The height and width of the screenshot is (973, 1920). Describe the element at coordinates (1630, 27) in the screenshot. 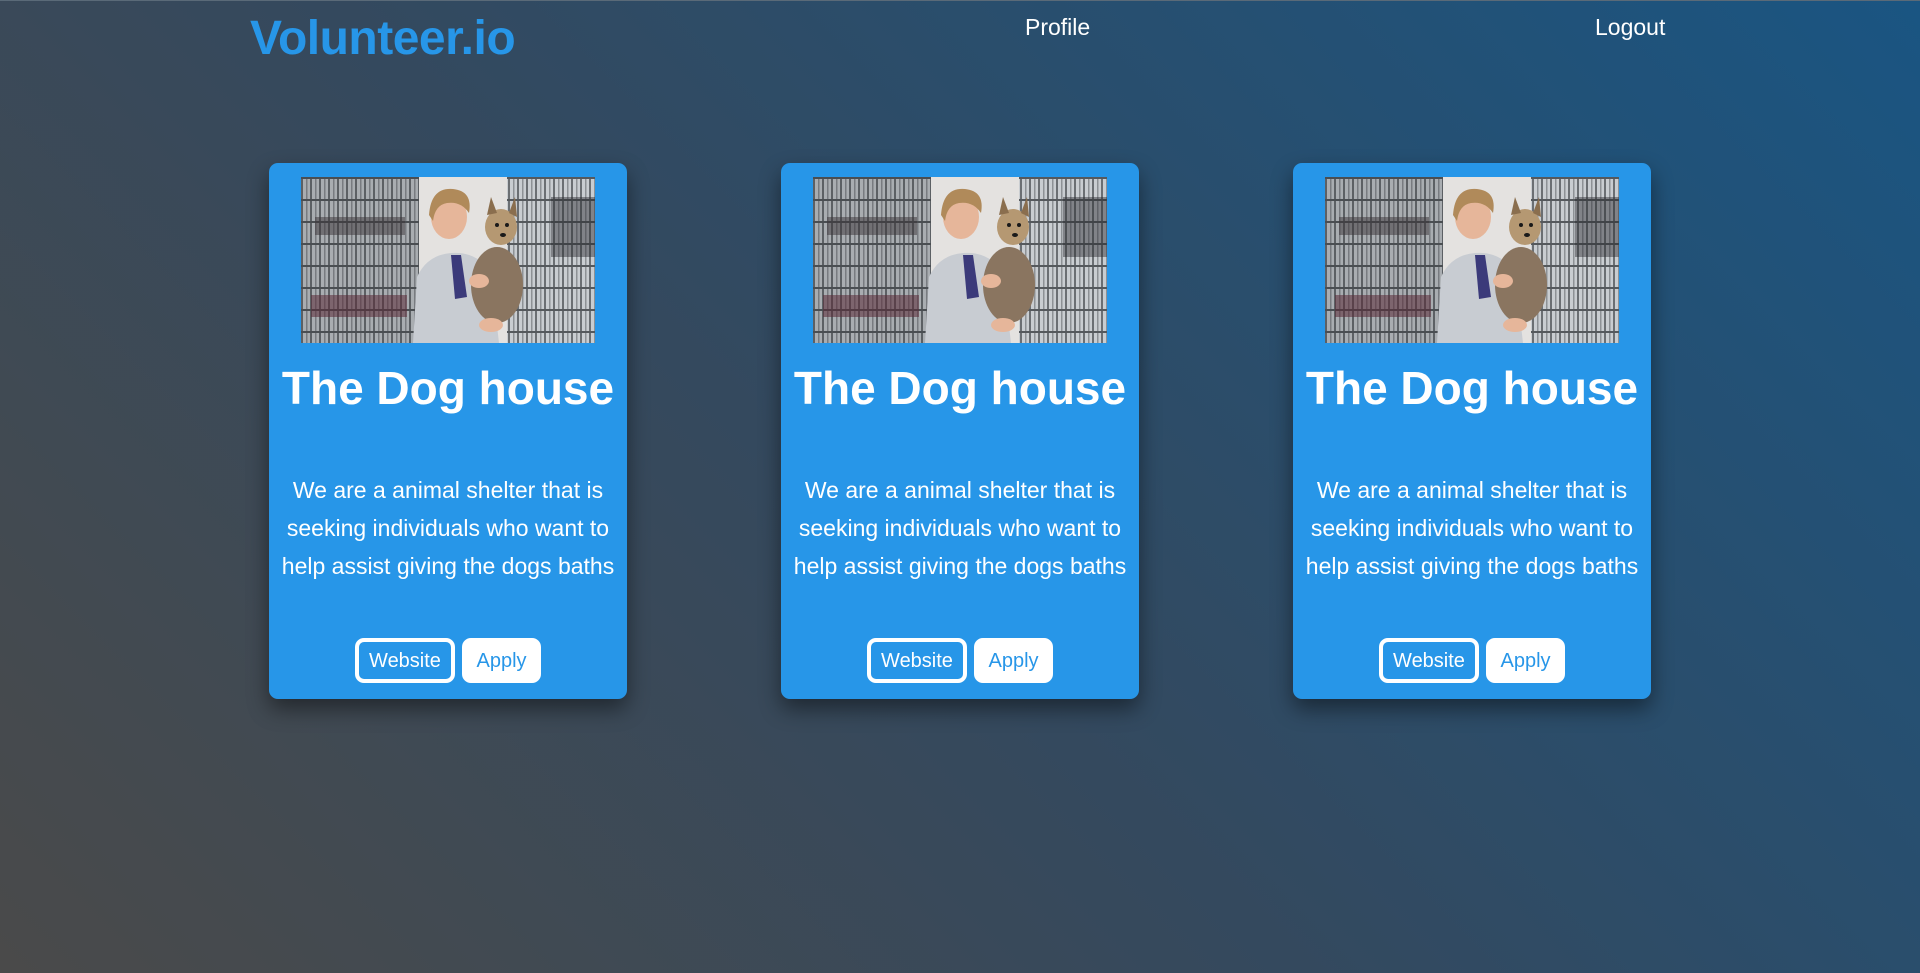

I see `nav-link-logout: Logout` at that location.